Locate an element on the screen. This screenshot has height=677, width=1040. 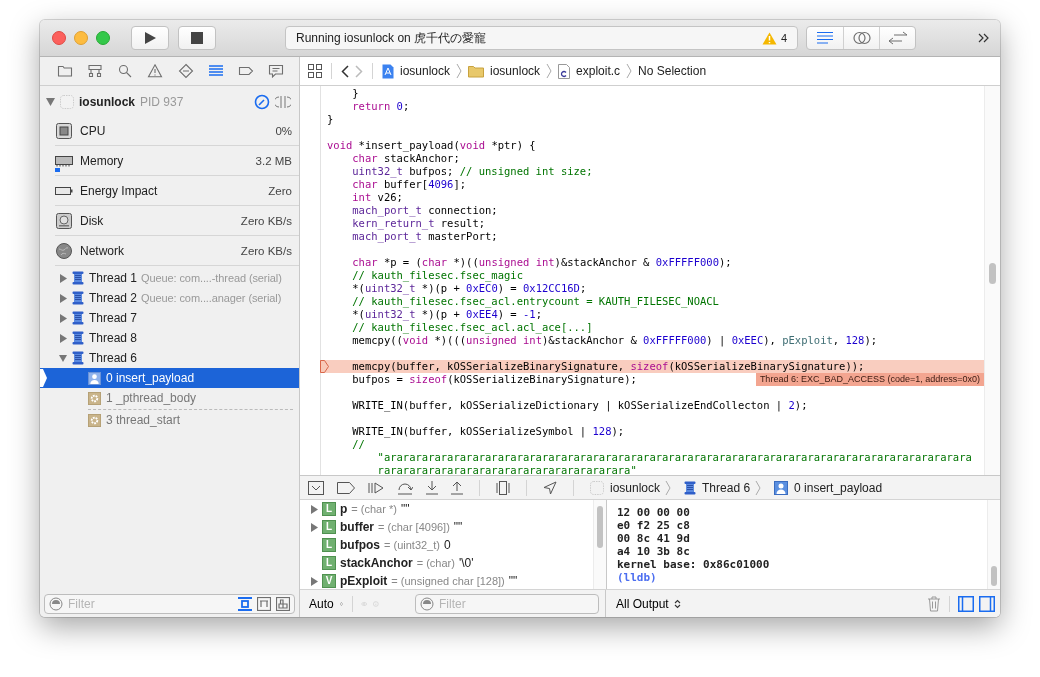
swap-arrows-icon is located at coordinates (897, 38).